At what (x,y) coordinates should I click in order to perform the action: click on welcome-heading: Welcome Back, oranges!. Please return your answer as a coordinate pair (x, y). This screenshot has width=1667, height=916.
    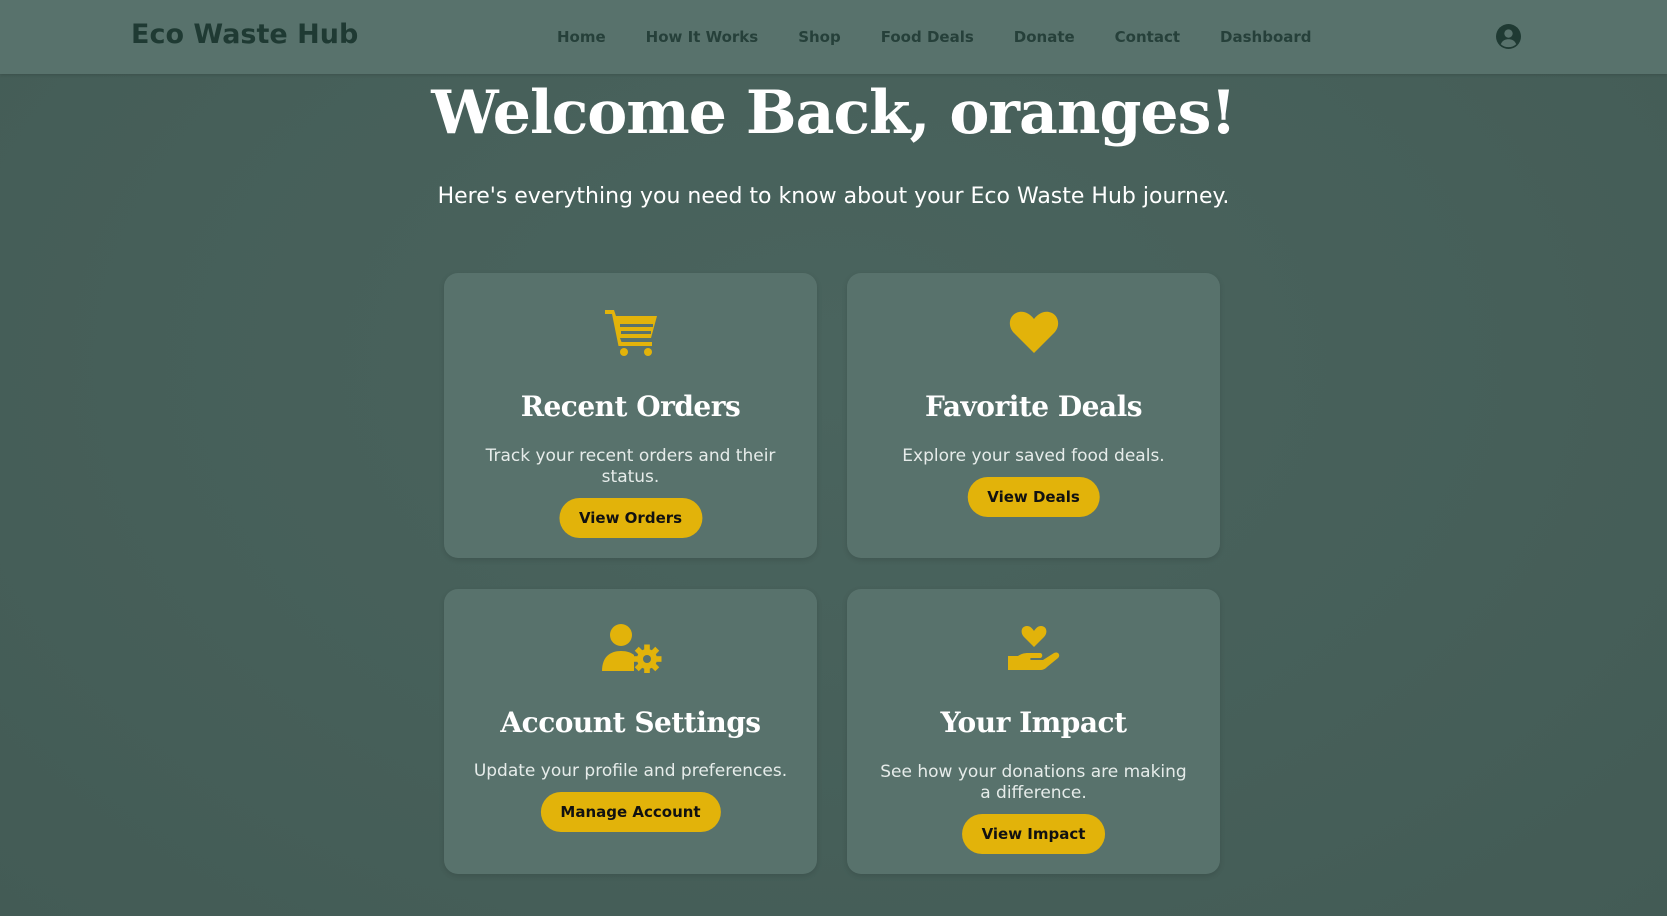
    Looking at the image, I should click on (833, 113).